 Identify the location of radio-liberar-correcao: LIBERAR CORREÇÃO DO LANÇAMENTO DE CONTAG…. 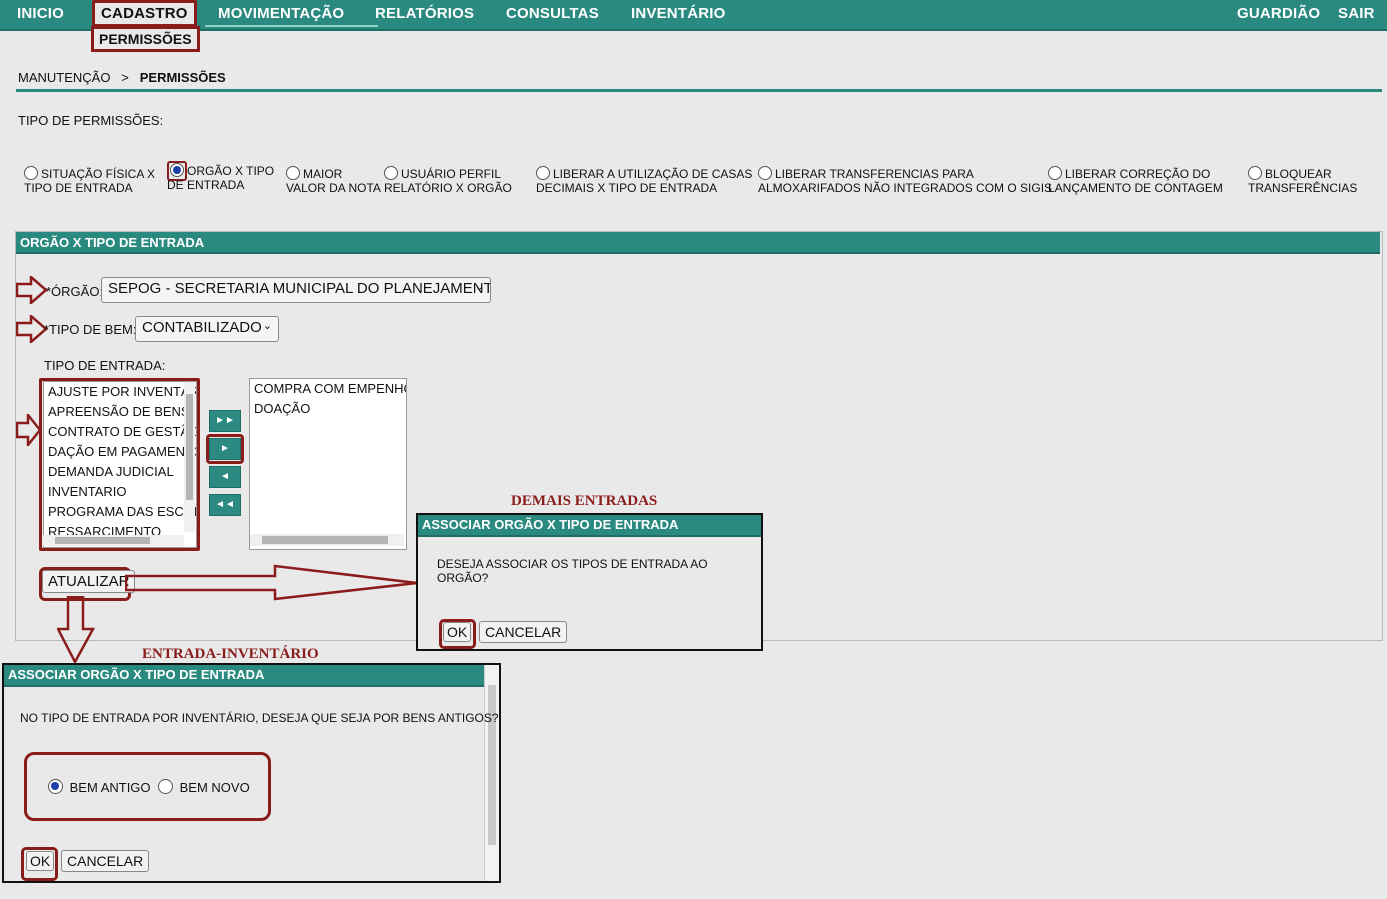
(1135, 180).